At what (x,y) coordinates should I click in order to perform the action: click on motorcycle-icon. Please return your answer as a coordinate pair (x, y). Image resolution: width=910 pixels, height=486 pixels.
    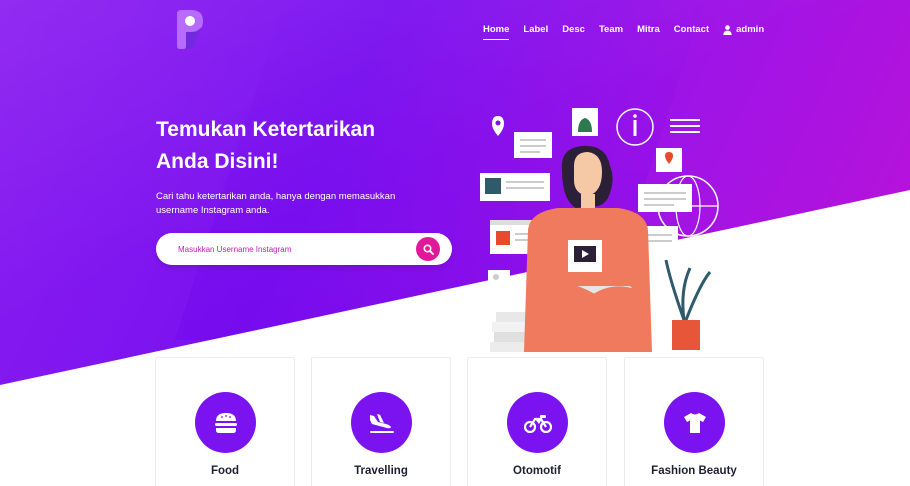
    Looking at the image, I should click on (537, 423).